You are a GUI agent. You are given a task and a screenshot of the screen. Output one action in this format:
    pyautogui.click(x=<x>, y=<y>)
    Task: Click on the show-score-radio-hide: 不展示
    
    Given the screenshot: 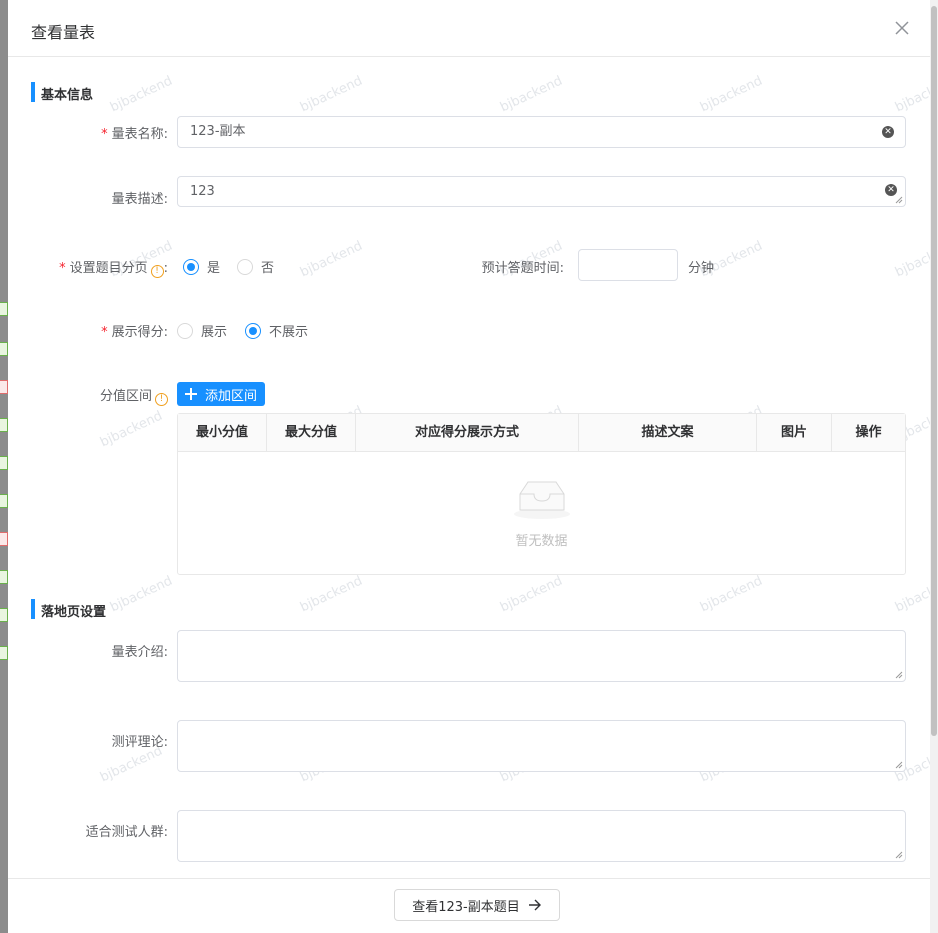 What is the action you would take?
    pyautogui.click(x=276, y=330)
    